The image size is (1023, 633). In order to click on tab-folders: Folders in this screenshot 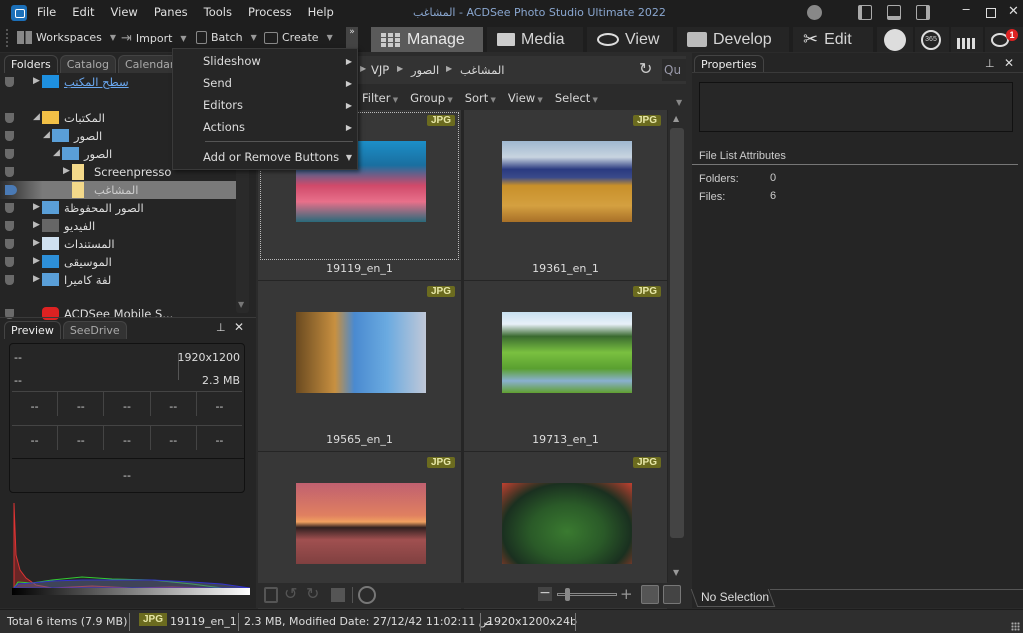, I will do `click(31, 64)`.